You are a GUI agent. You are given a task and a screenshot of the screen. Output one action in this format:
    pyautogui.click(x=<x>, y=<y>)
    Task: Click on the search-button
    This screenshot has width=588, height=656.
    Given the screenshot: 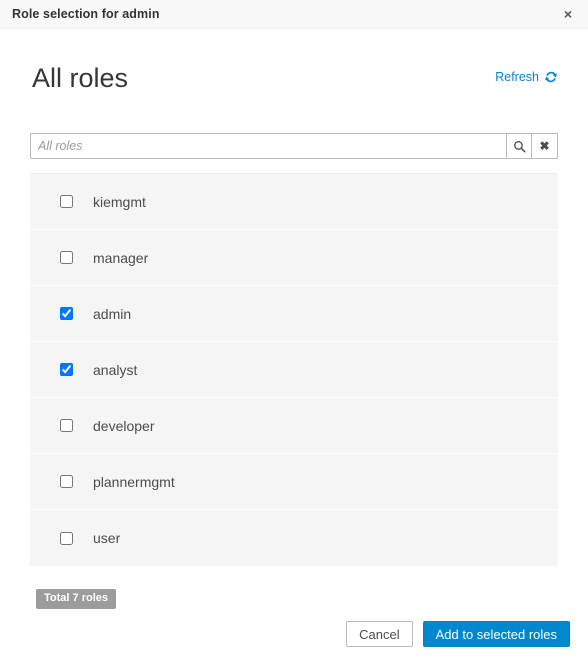 What is the action you would take?
    pyautogui.click(x=519, y=146)
    